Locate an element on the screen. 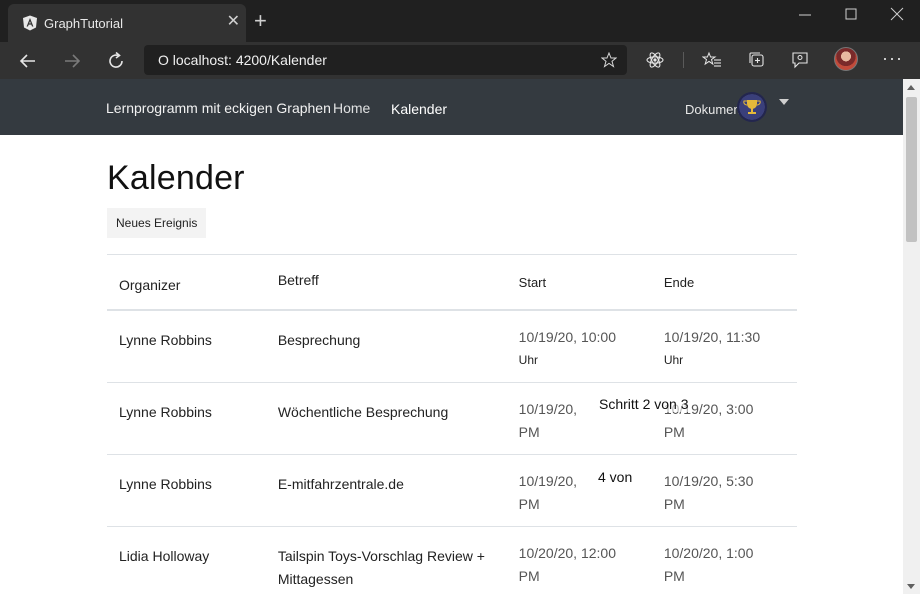 The height and width of the screenshot is (594, 920). step-overlay-text-2: 4 von is located at coordinates (615, 477).